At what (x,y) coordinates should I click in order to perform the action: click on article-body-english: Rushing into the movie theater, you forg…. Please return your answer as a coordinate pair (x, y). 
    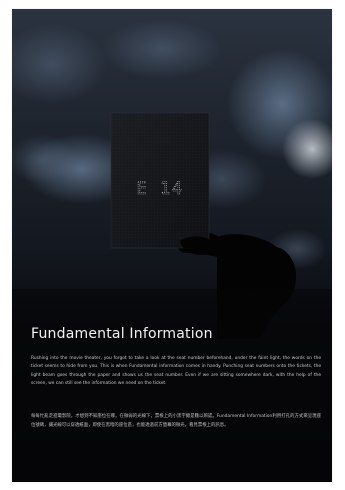
    Looking at the image, I should click on (176, 371).